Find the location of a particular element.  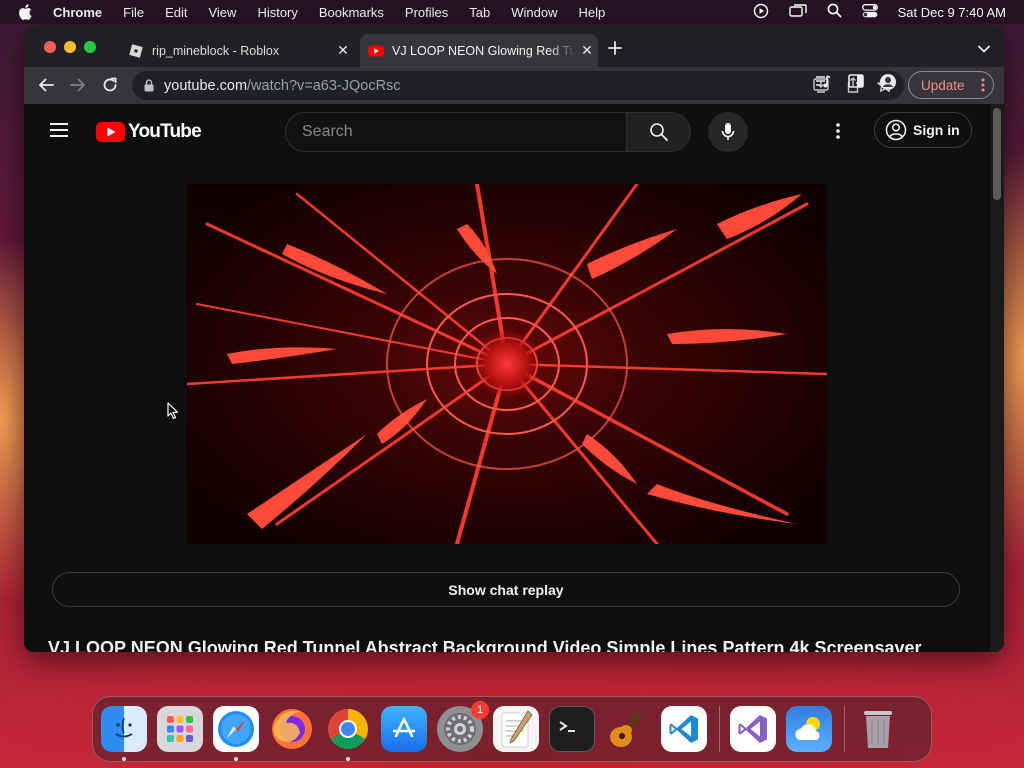

search-box is located at coordinates (488, 132).